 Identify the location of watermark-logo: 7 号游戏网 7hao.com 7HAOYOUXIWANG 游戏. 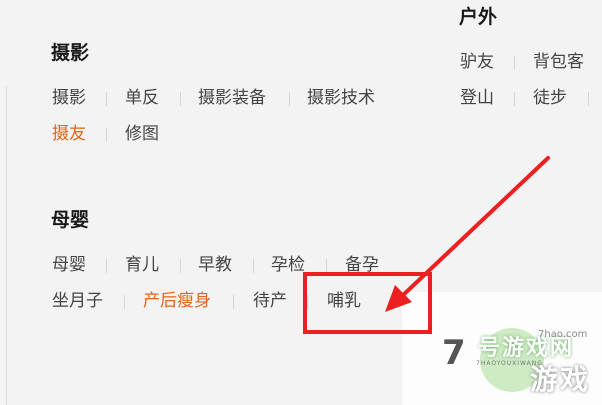
(516, 361).